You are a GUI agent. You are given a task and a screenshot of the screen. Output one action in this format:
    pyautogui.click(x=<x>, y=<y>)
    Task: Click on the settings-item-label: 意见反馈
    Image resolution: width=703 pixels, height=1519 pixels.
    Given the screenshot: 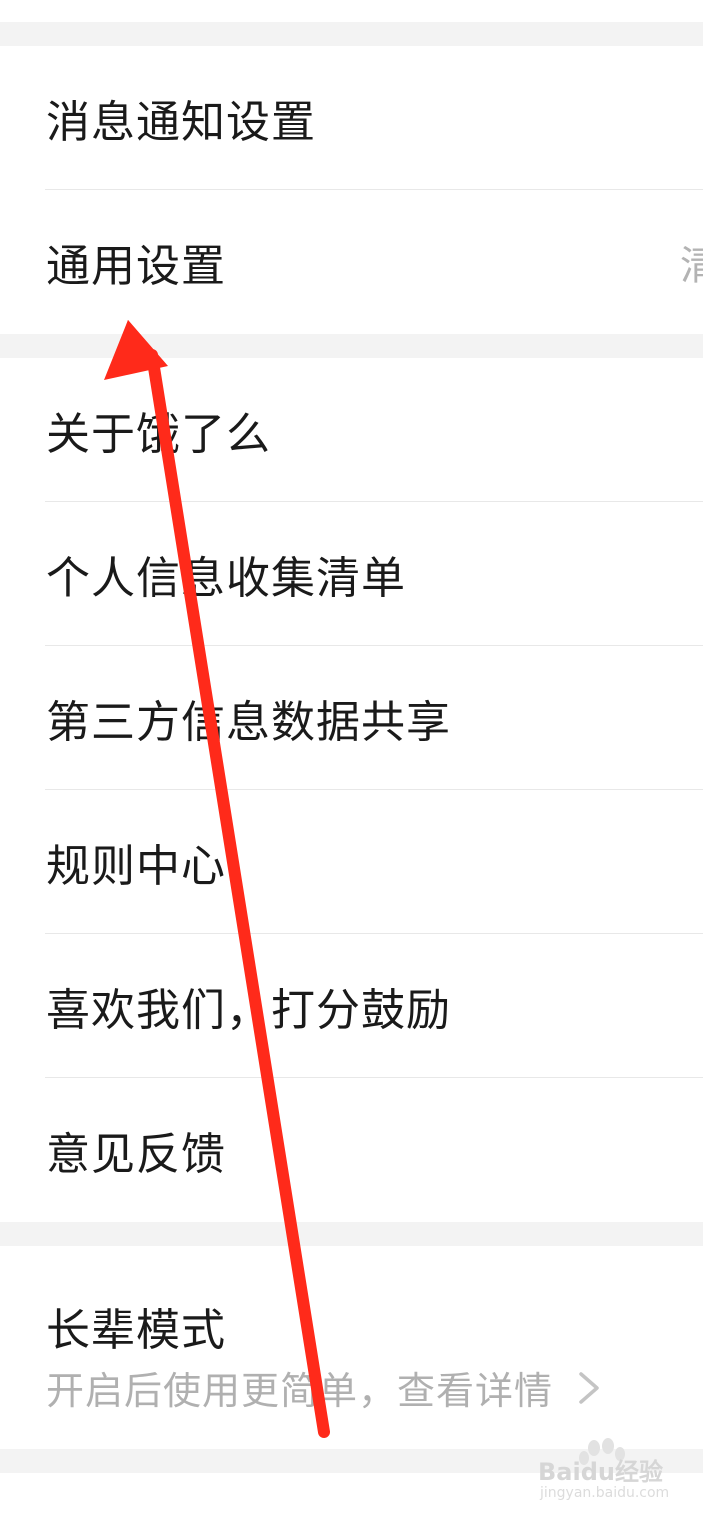 What is the action you would take?
    pyautogui.click(x=136, y=1154)
    